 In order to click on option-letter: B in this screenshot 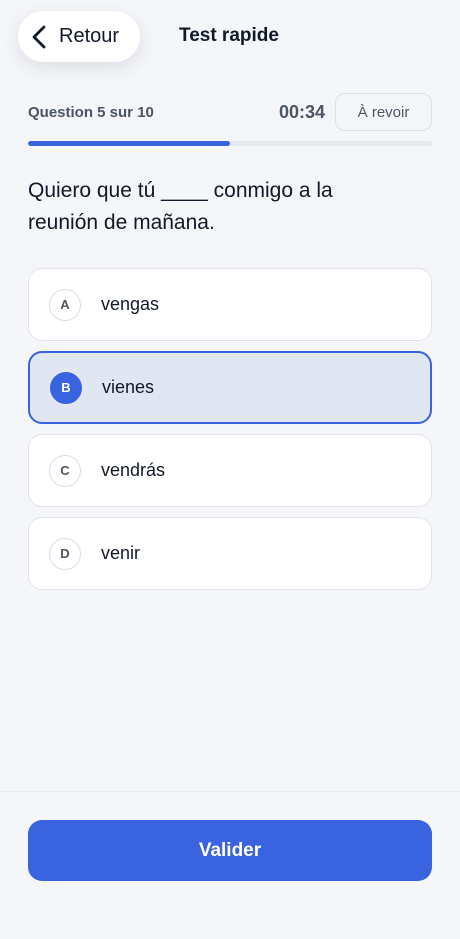, I will do `click(66, 387)`.